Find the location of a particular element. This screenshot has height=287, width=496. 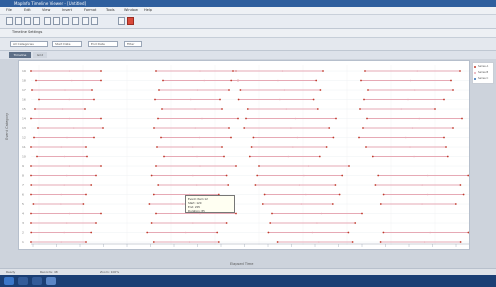

save-button is located at coordinates (27, 21).